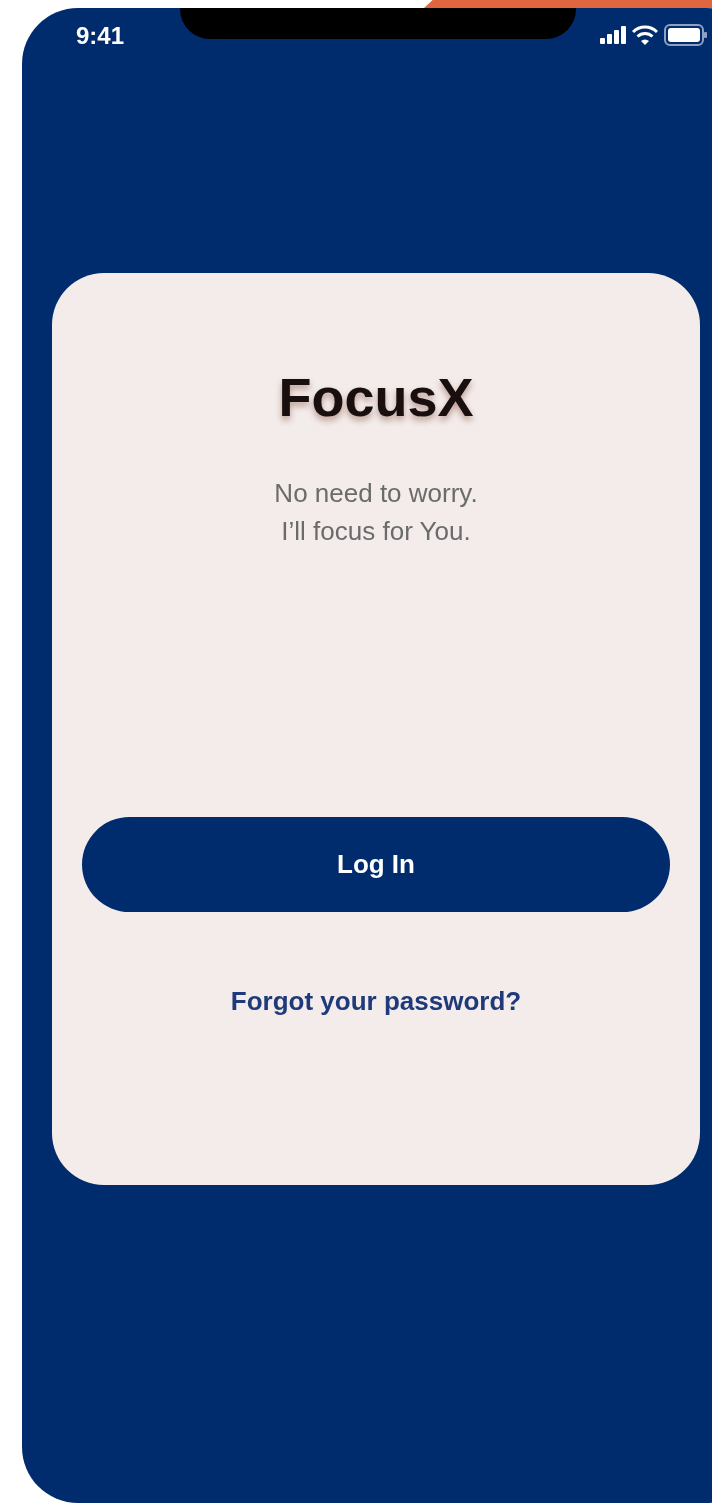 This screenshot has width=712, height=1503. I want to click on wifi-icon, so click(645, 35).